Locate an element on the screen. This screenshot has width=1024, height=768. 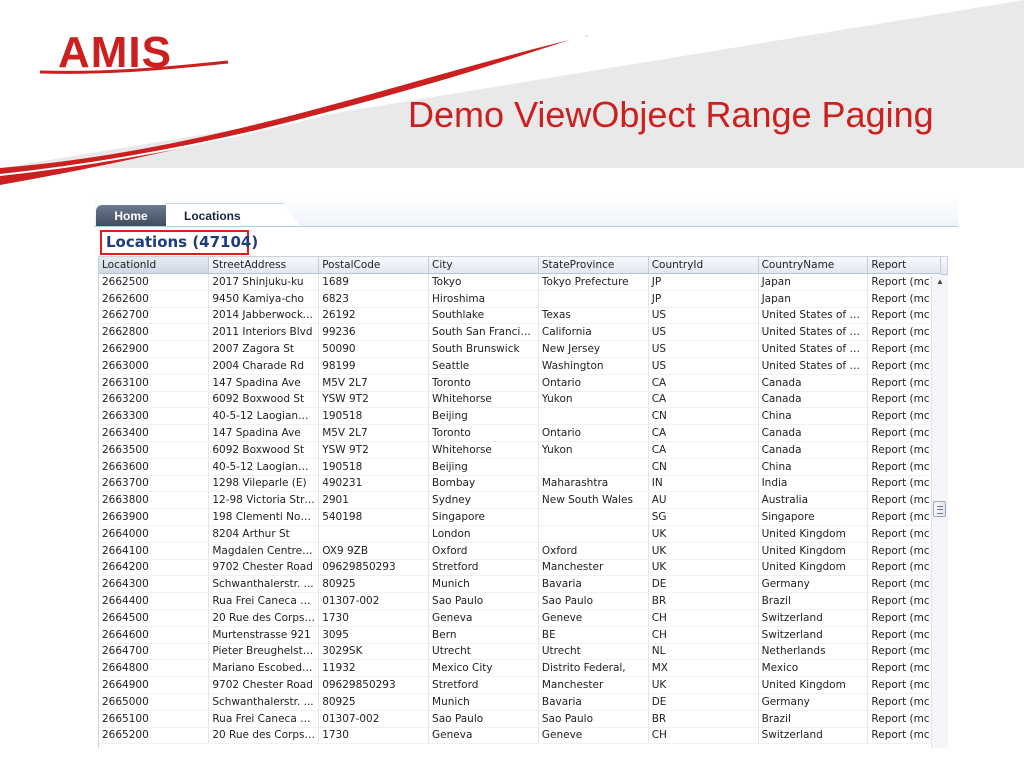
table-cell: 2664000 is located at coordinates (154, 534).